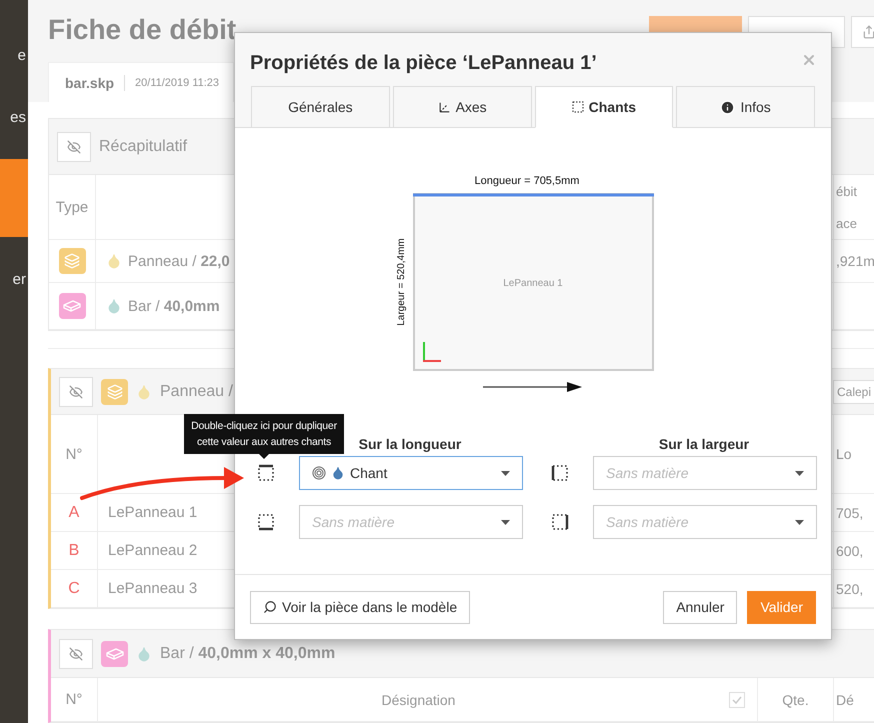 The width and height of the screenshot is (874, 723). Describe the element at coordinates (264, 456) in the screenshot. I see `tooltip-pointer` at that location.